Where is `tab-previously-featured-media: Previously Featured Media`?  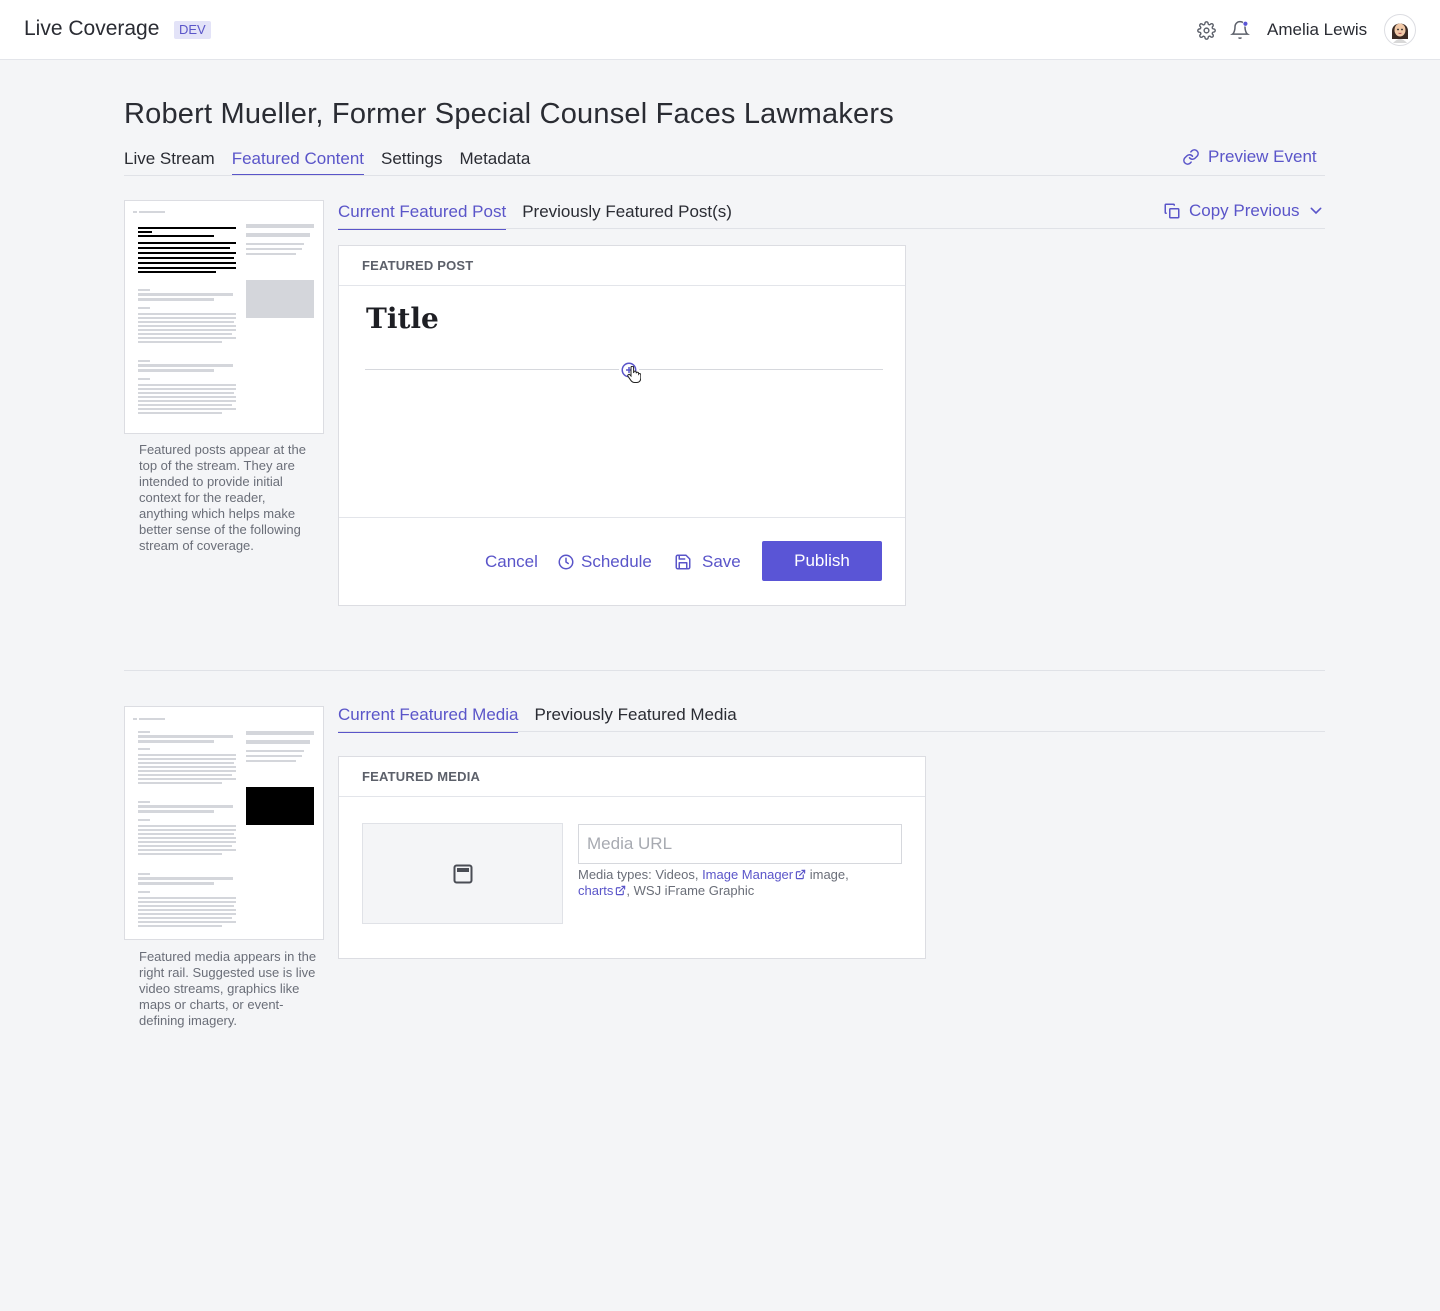 tab-previously-featured-media: Previously Featured Media is located at coordinates (635, 719).